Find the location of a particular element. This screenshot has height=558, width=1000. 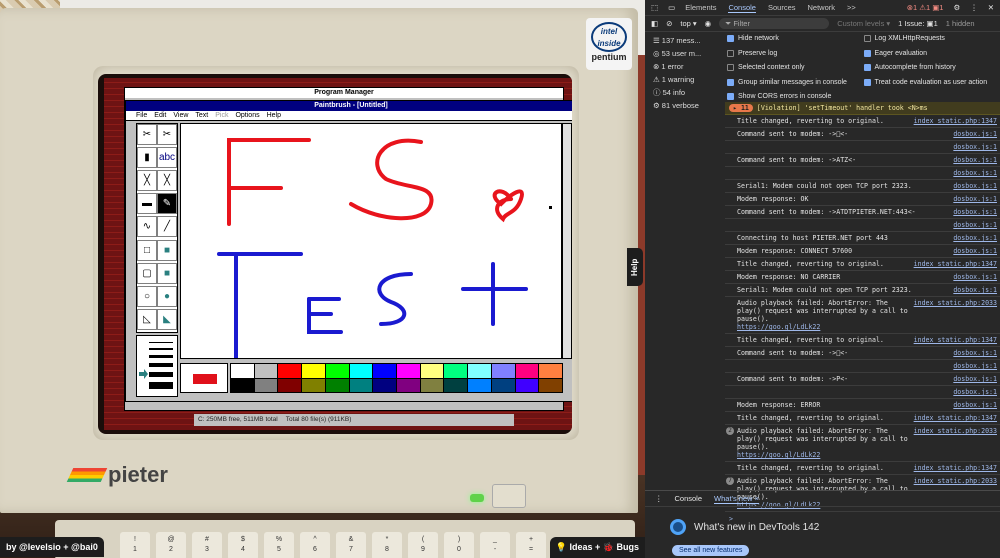

console-message: Command sent to modem: ->P<- dosbox.js:1 is located at coordinates (862, 379).